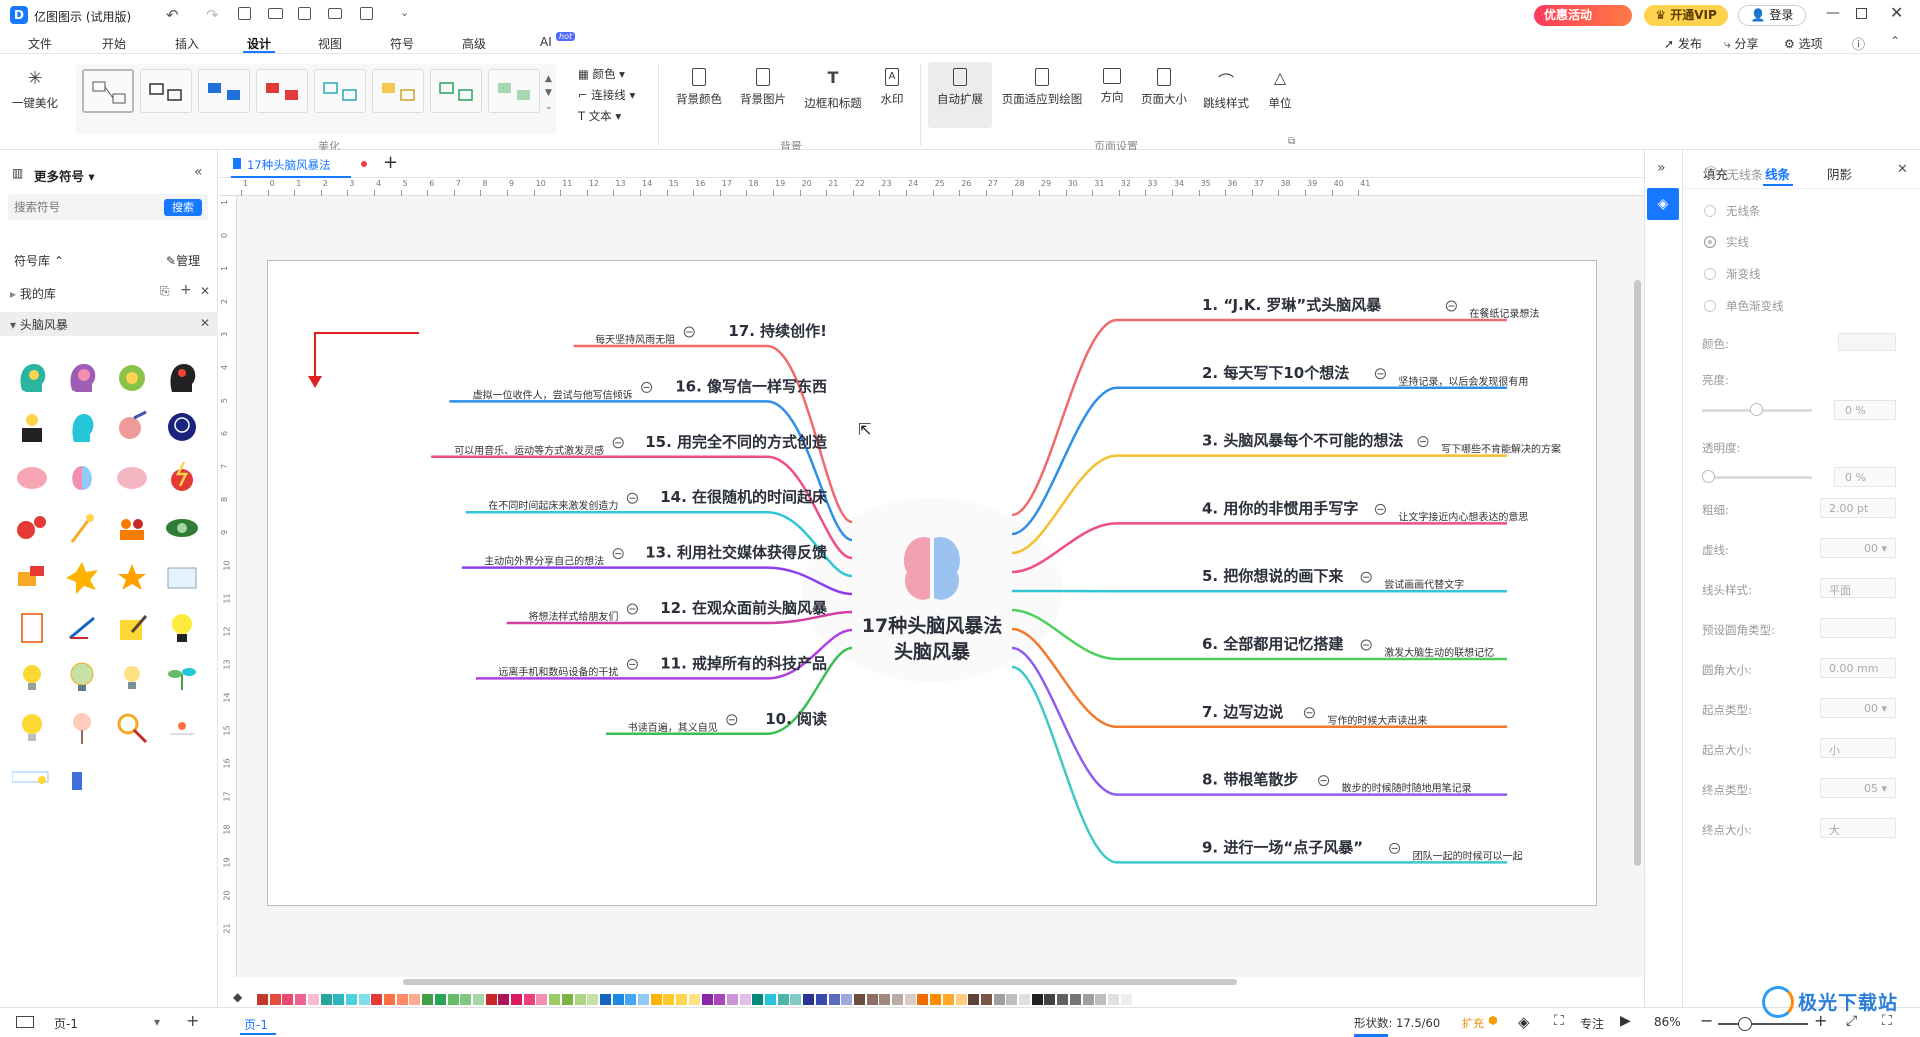  Describe the element at coordinates (132, 528) in the screenshot. I see `symbol-team` at that location.